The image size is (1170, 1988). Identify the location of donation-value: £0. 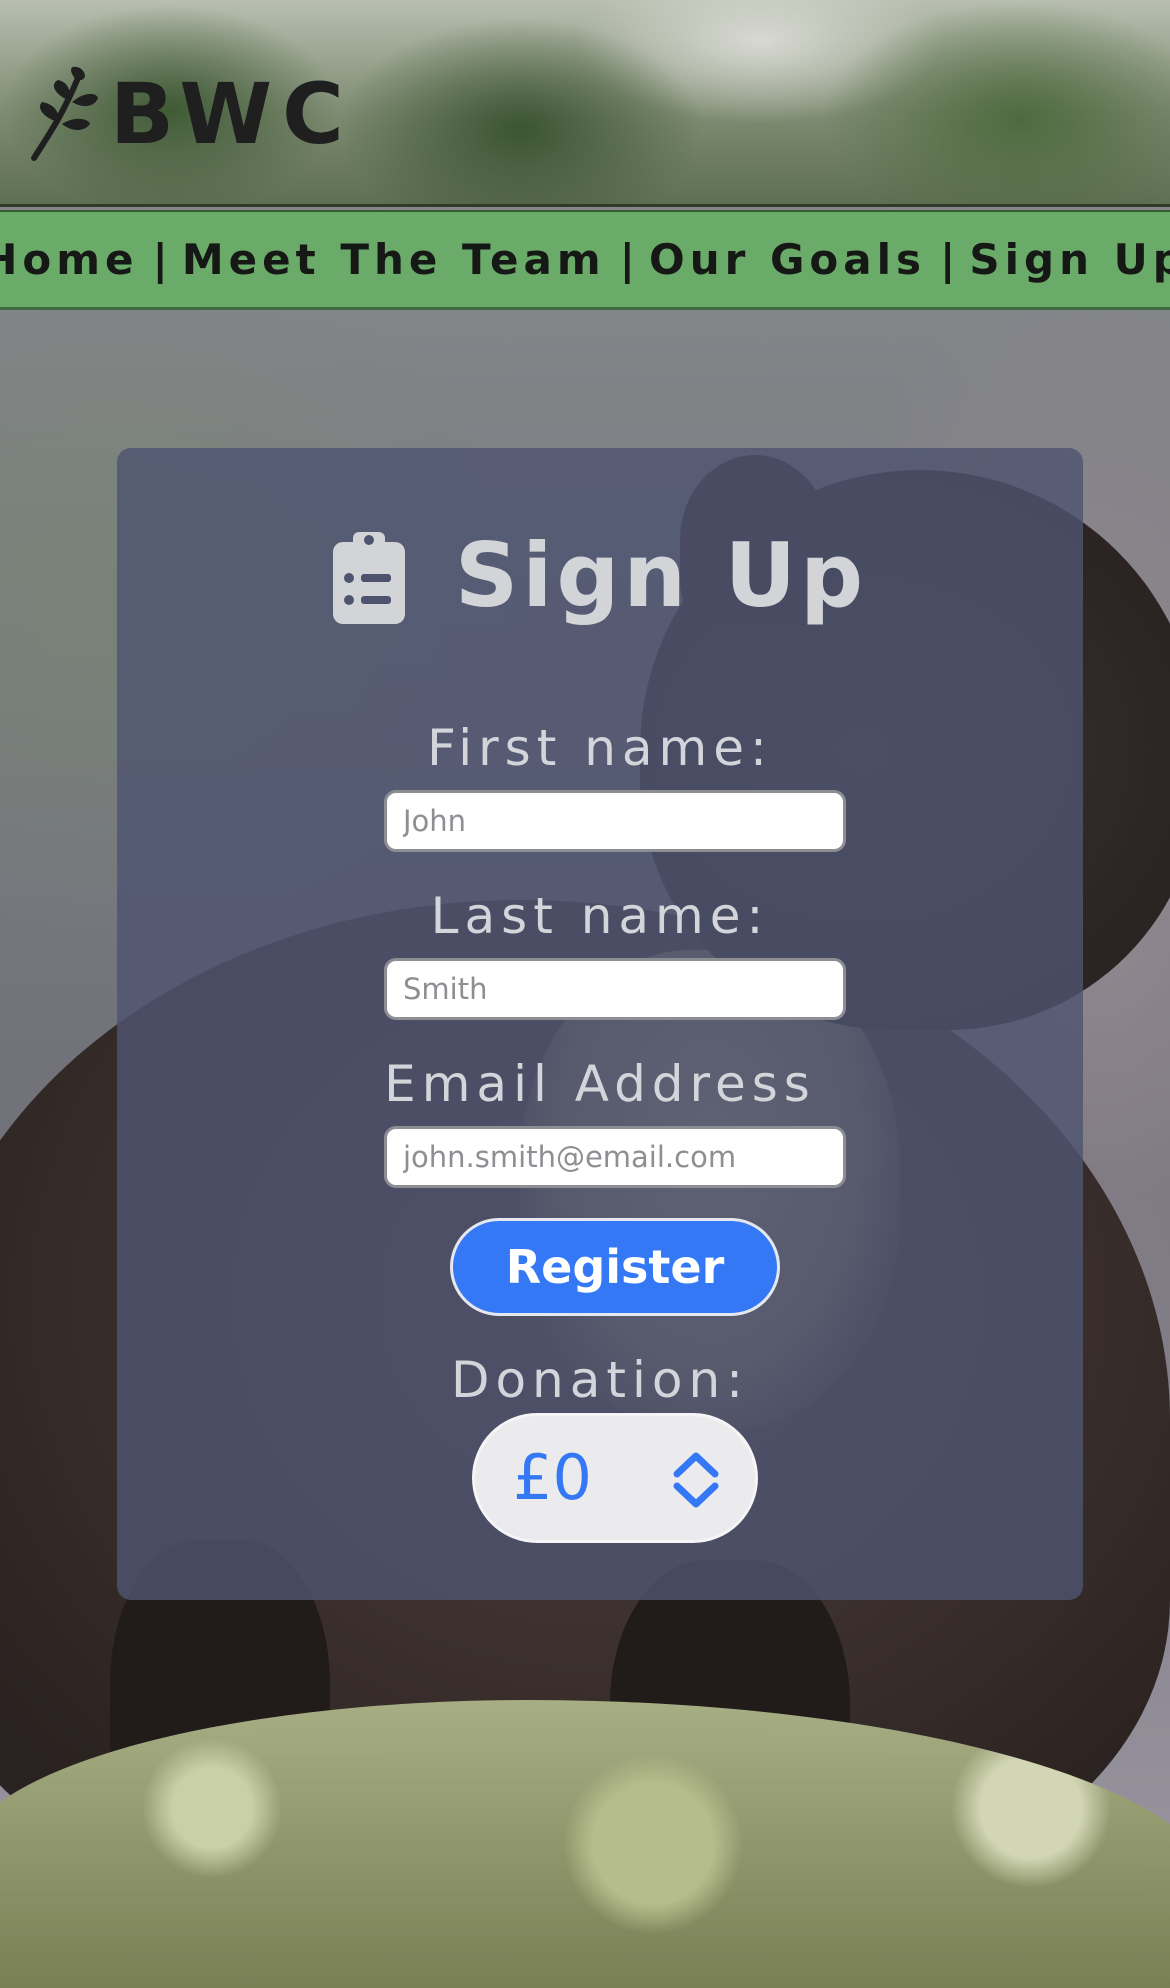
(552, 1477).